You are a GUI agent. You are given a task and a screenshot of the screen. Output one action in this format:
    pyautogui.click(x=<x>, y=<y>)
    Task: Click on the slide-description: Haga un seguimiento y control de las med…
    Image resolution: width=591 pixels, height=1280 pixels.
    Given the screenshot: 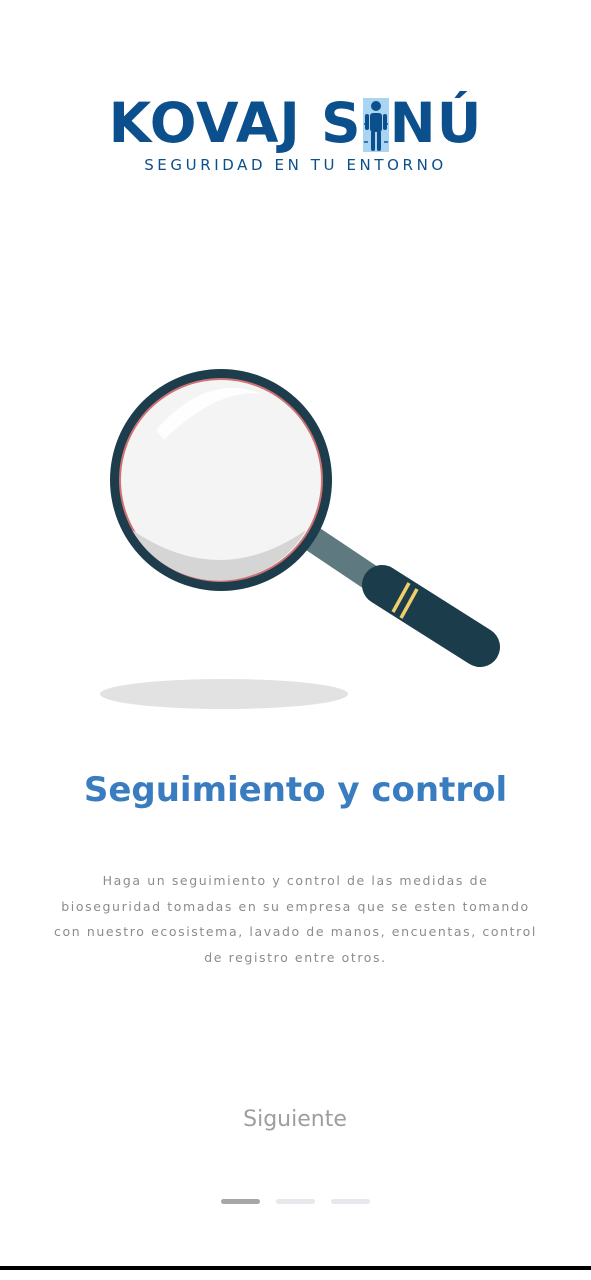 What is the action you would take?
    pyautogui.click(x=295, y=919)
    